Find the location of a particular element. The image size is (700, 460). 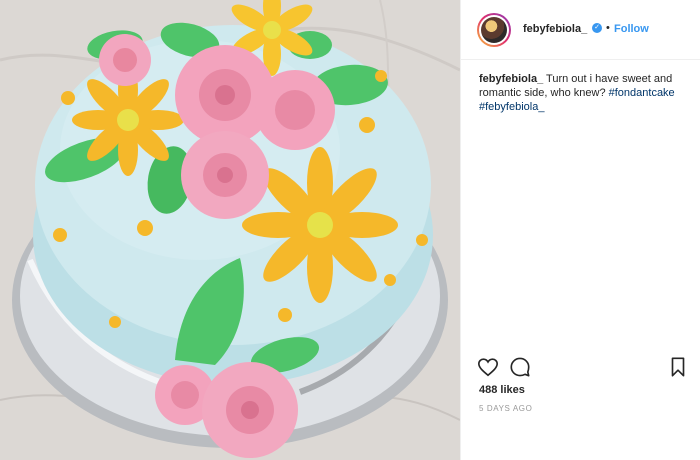

avatar is located at coordinates (494, 30).